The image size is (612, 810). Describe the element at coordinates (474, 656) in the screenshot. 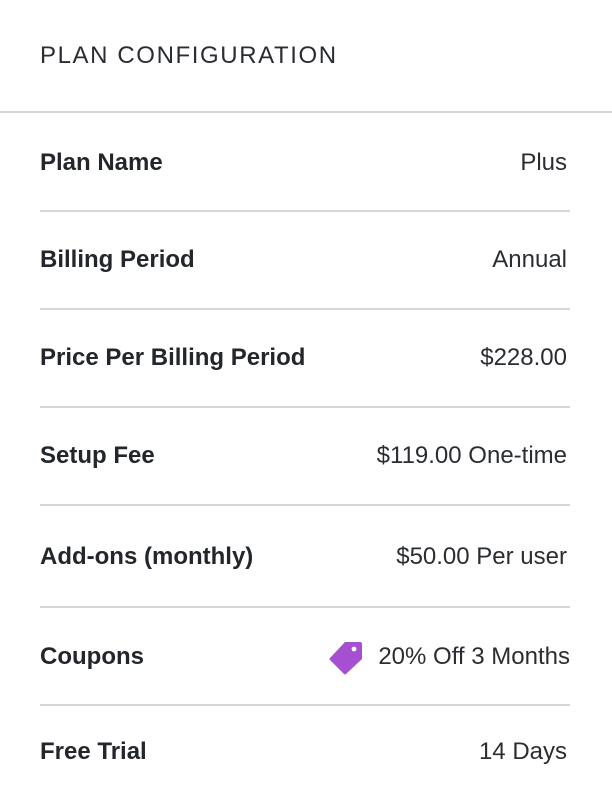

I see `coupons-text: 20% Off 3 Months` at that location.